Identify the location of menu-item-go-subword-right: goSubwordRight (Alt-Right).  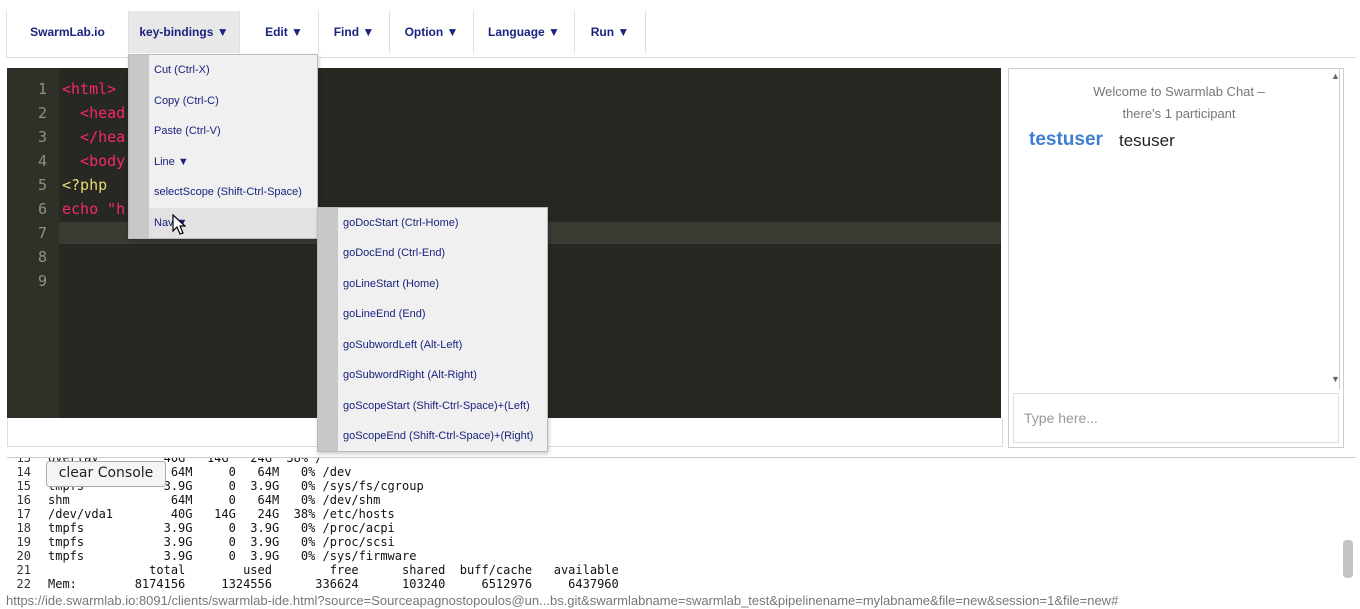
(442, 375).